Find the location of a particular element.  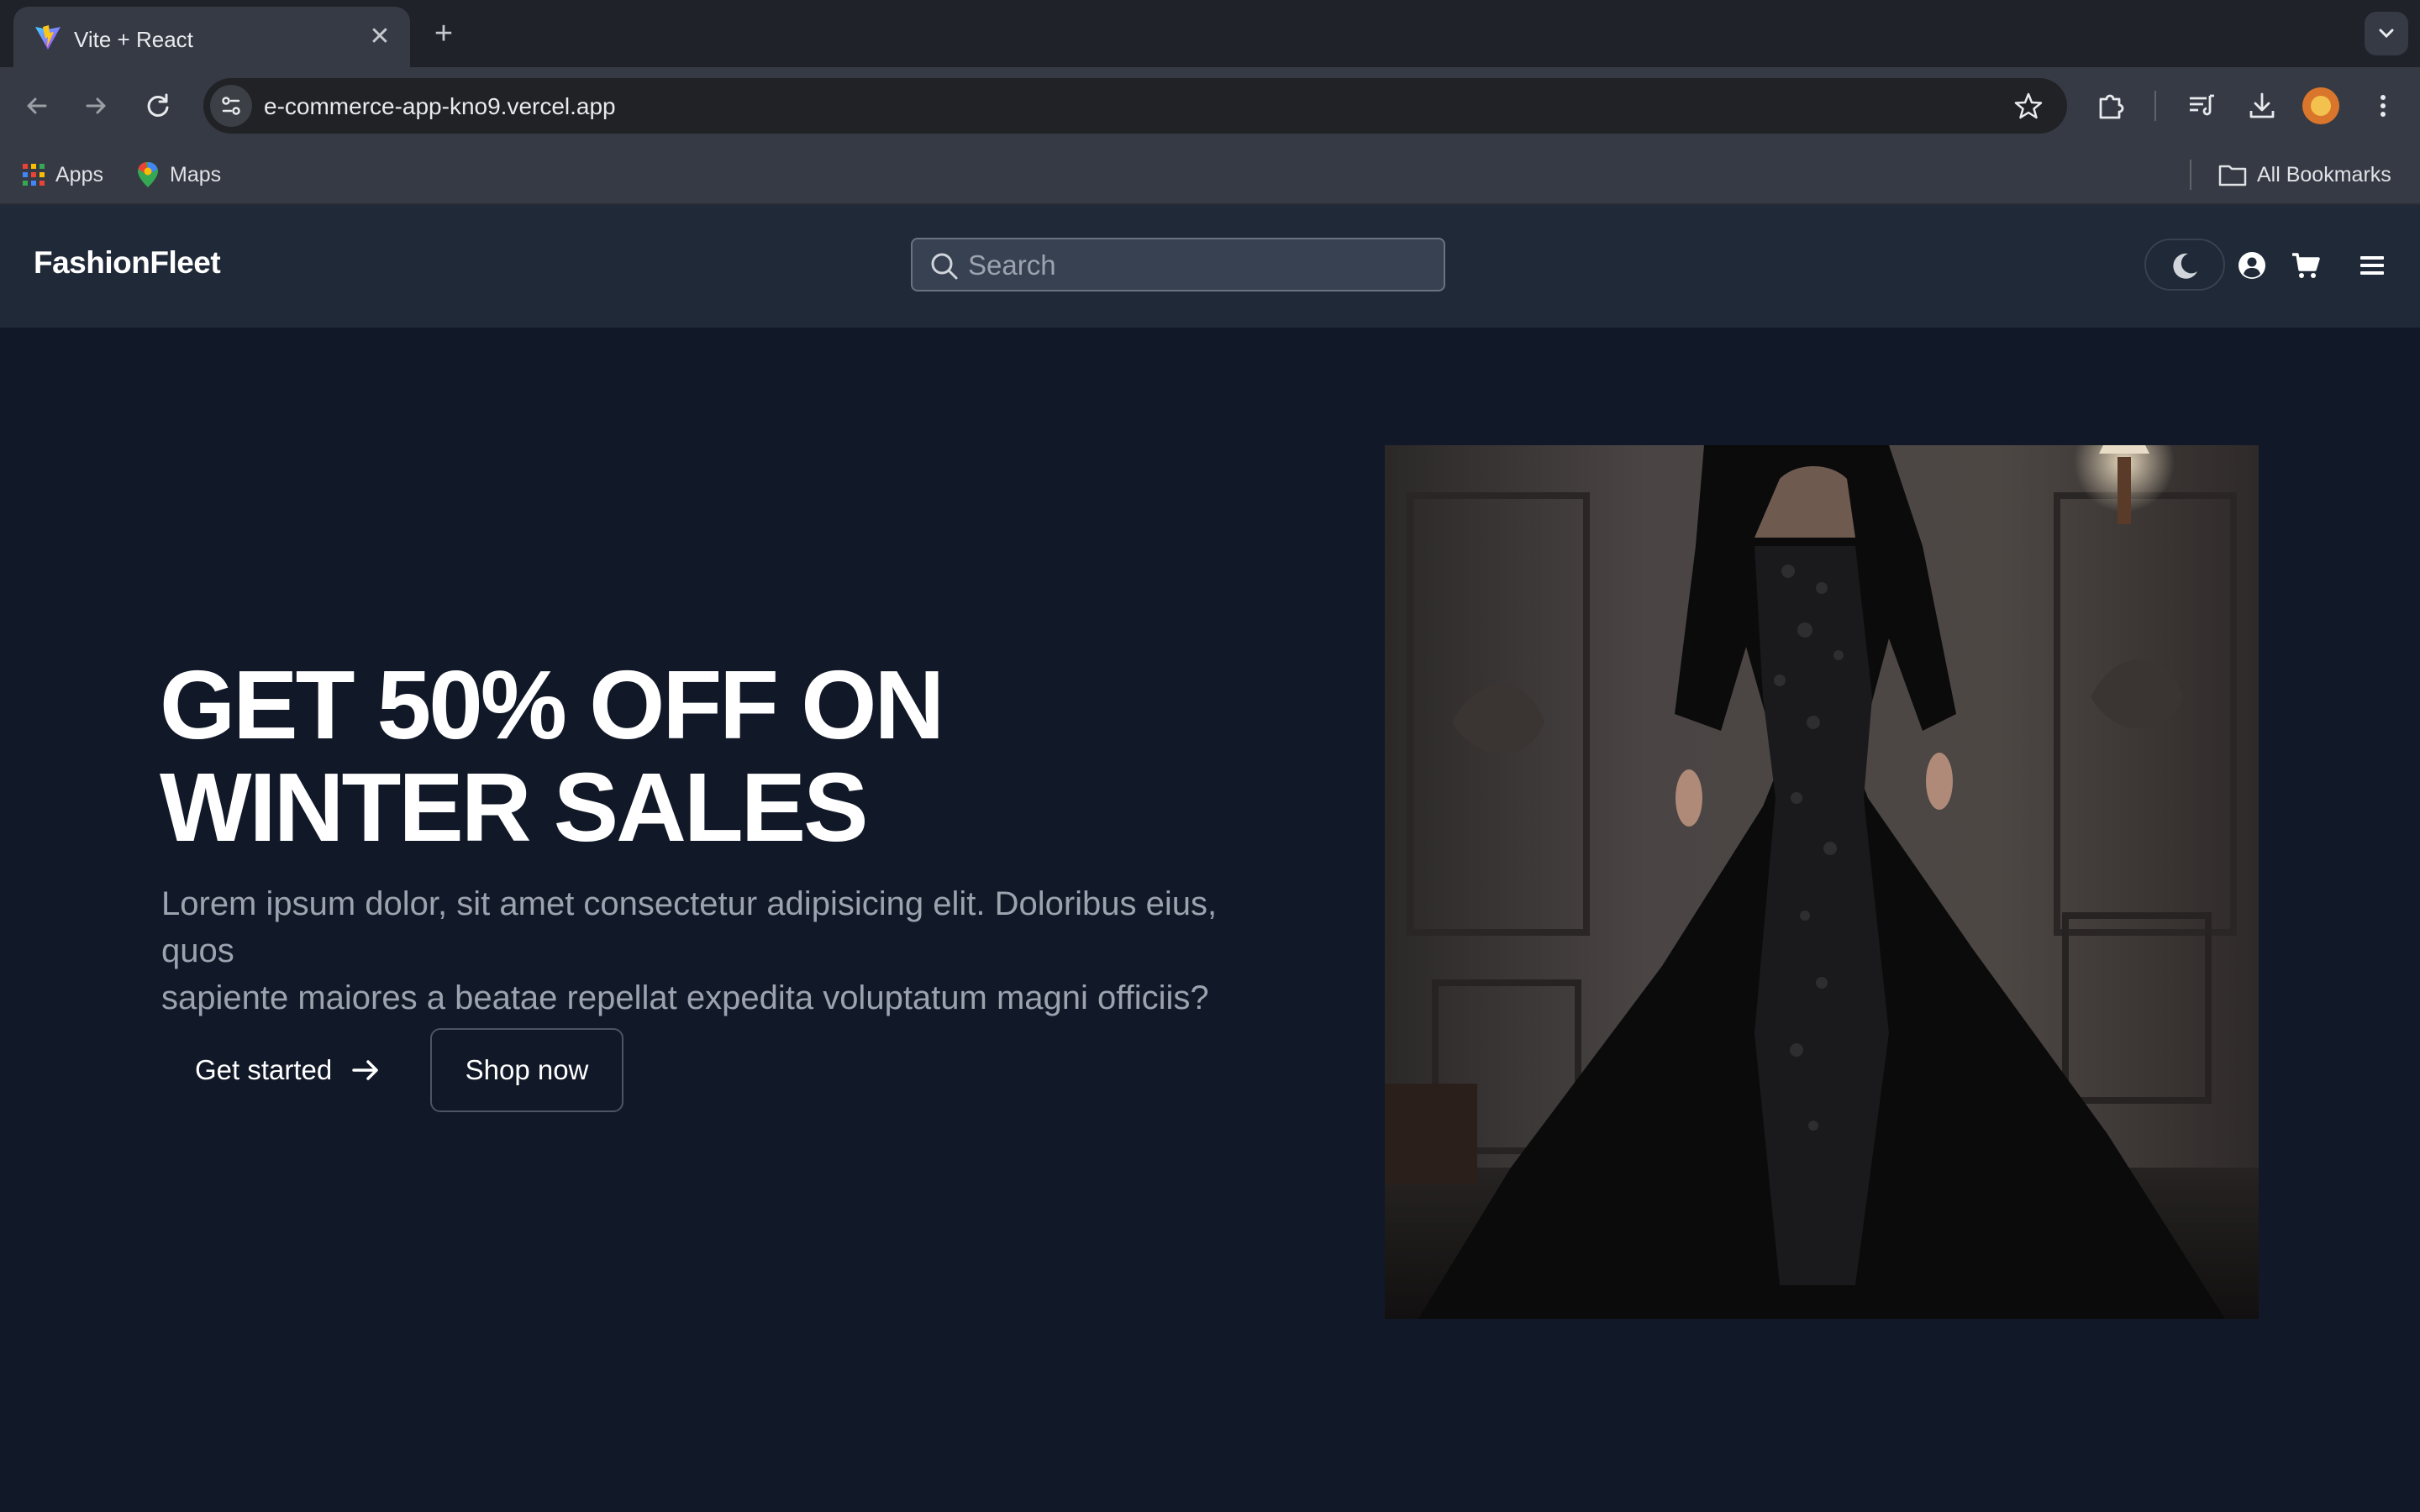

browser-tab: Vite + React ✕ is located at coordinates (211, 37).